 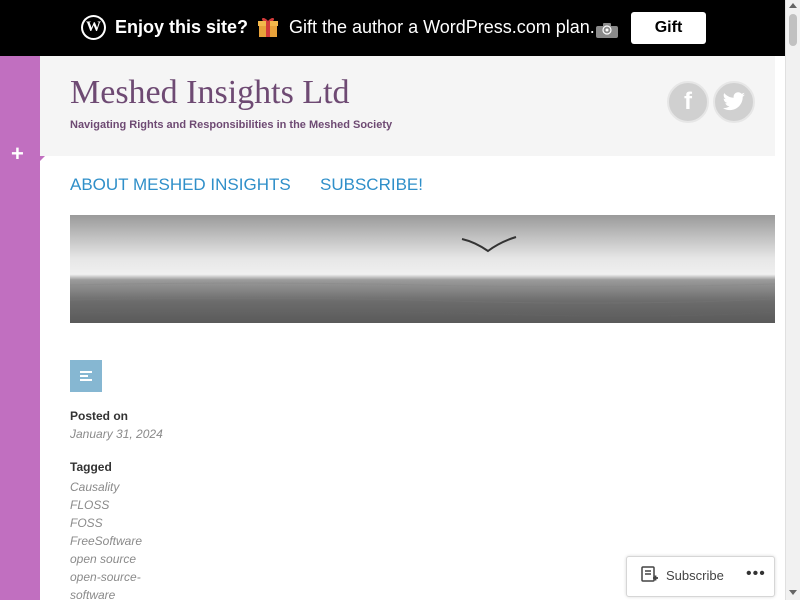 I want to click on scroll-up-arrow-icon, so click(x=793, y=5).